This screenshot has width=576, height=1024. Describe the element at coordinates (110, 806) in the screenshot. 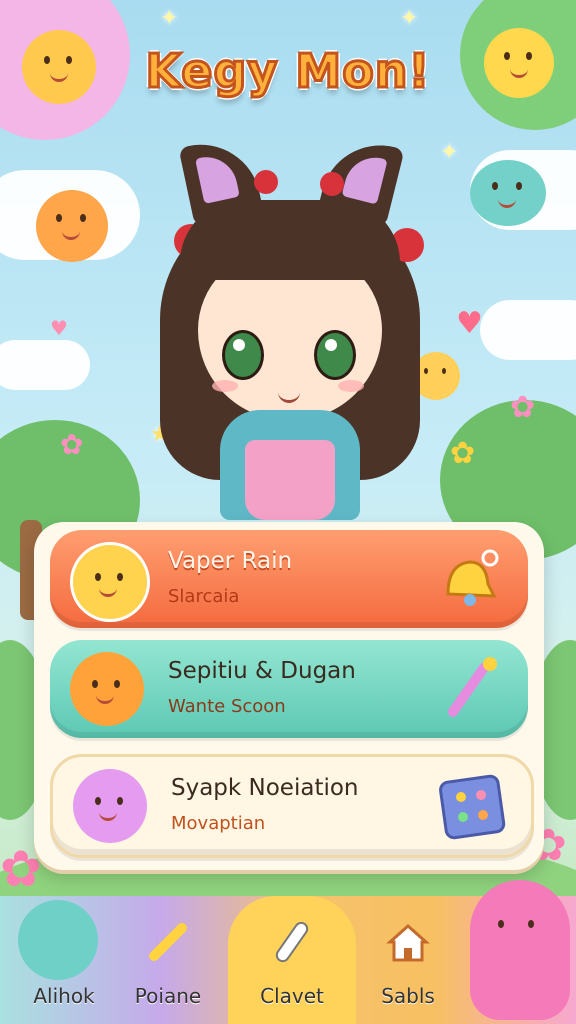

I see `purple-cat-icon` at that location.